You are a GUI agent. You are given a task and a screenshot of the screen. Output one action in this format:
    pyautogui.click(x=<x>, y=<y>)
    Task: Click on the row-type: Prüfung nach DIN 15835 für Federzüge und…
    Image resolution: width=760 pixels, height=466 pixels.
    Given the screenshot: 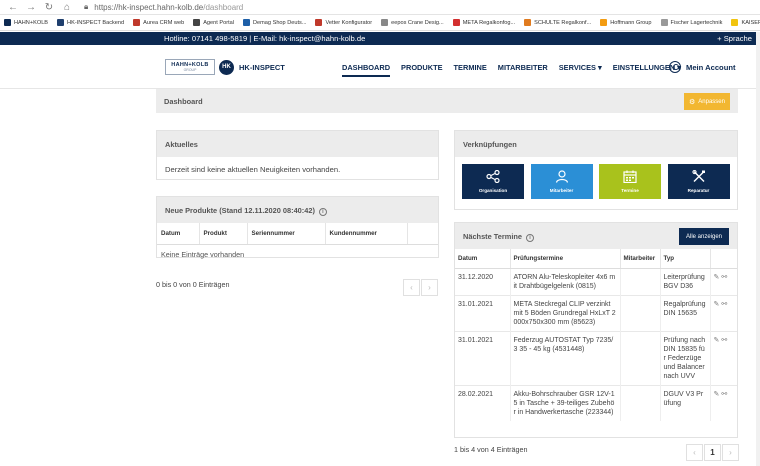 What is the action you would take?
    pyautogui.click(x=685, y=358)
    